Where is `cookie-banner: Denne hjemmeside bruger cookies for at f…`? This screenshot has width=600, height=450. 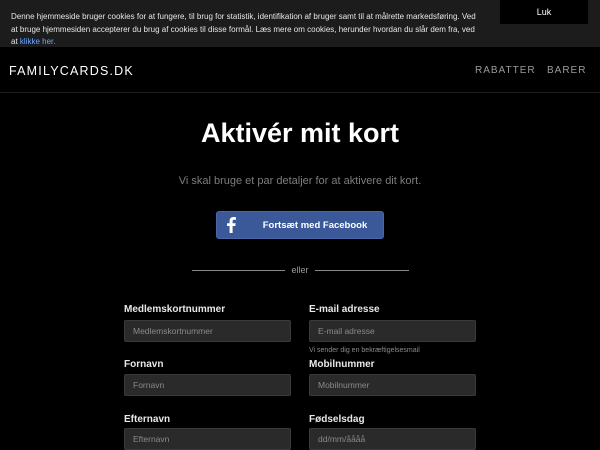 cookie-banner: Denne hjemmeside bruger cookies for at f… is located at coordinates (300, 23).